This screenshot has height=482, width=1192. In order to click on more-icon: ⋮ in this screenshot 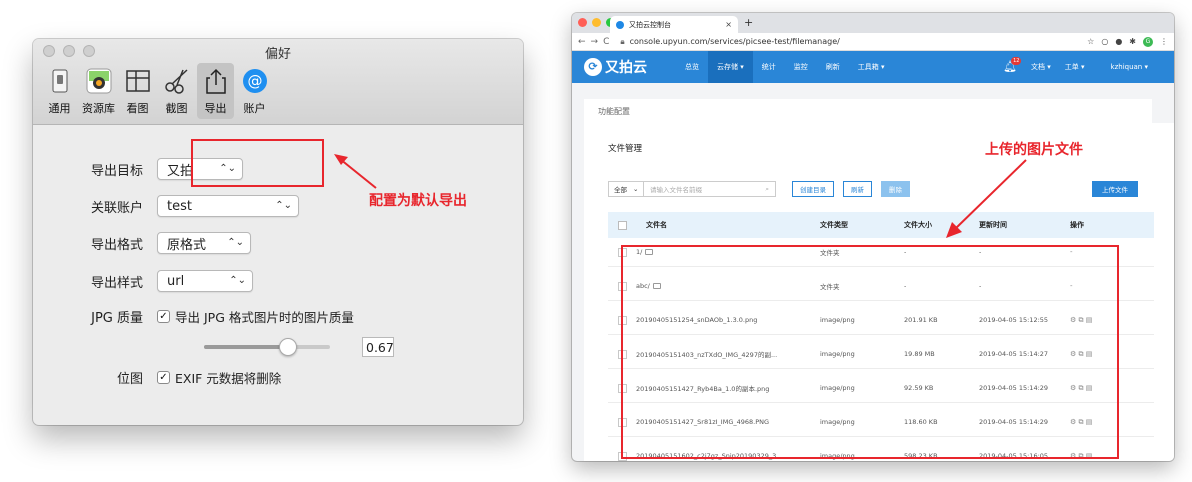, I will do `click(1164, 41)`.